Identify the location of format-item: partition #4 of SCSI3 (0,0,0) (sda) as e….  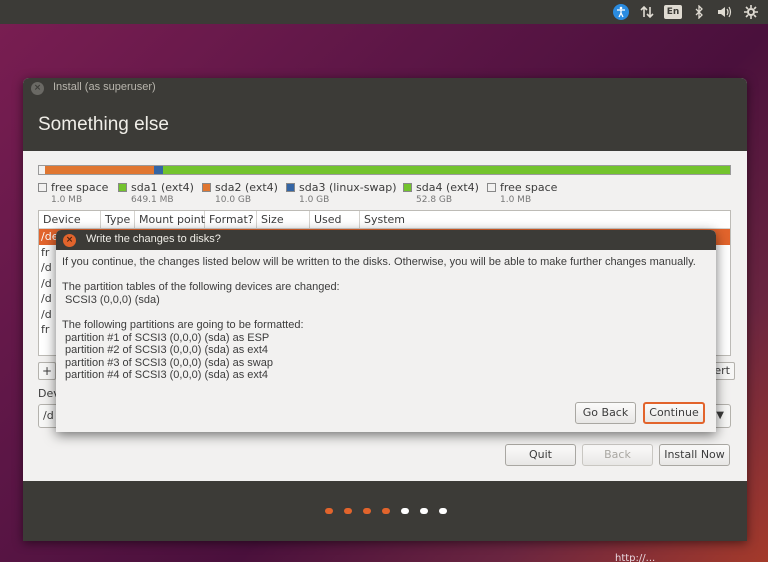
(165, 375).